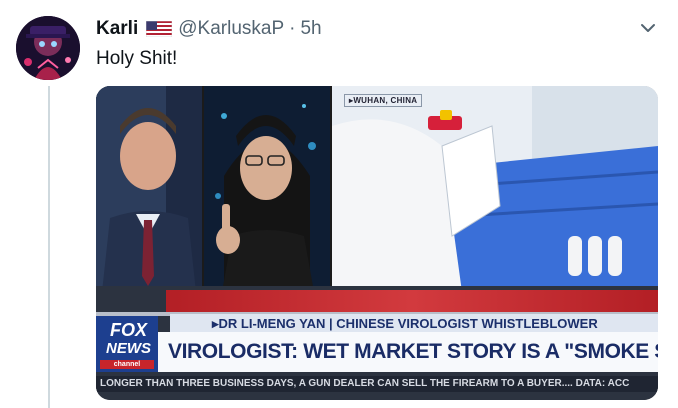  Describe the element at coordinates (127, 364) in the screenshot. I see `logo-channel-text: channel` at that location.